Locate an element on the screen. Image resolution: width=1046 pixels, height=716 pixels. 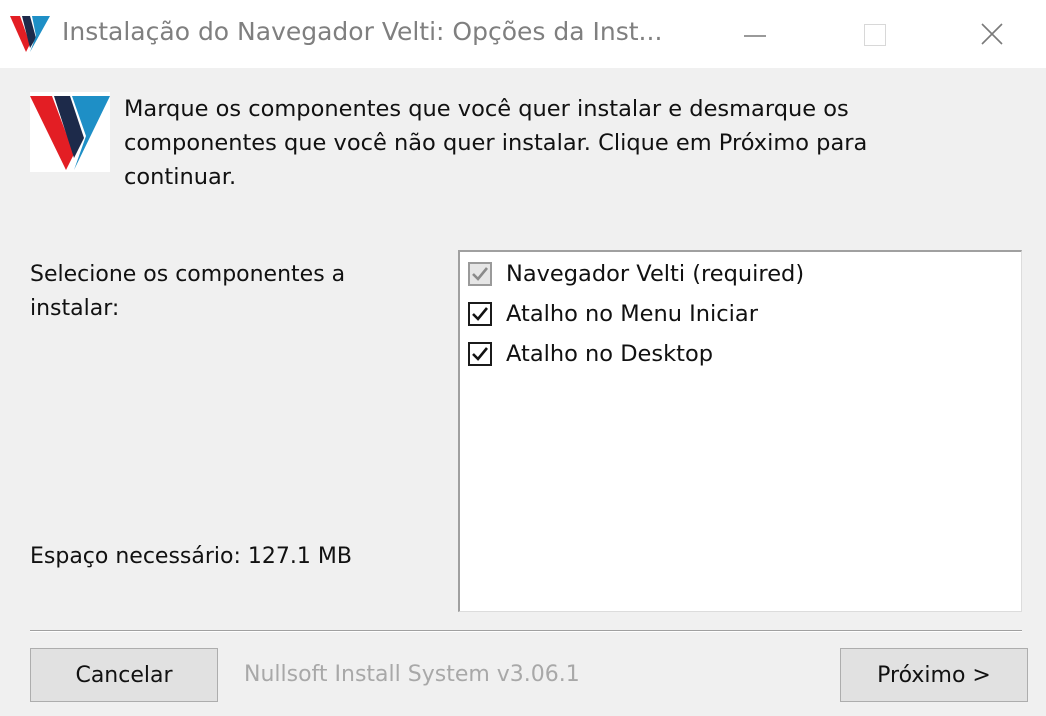
next-button: Próximo > is located at coordinates (934, 675).